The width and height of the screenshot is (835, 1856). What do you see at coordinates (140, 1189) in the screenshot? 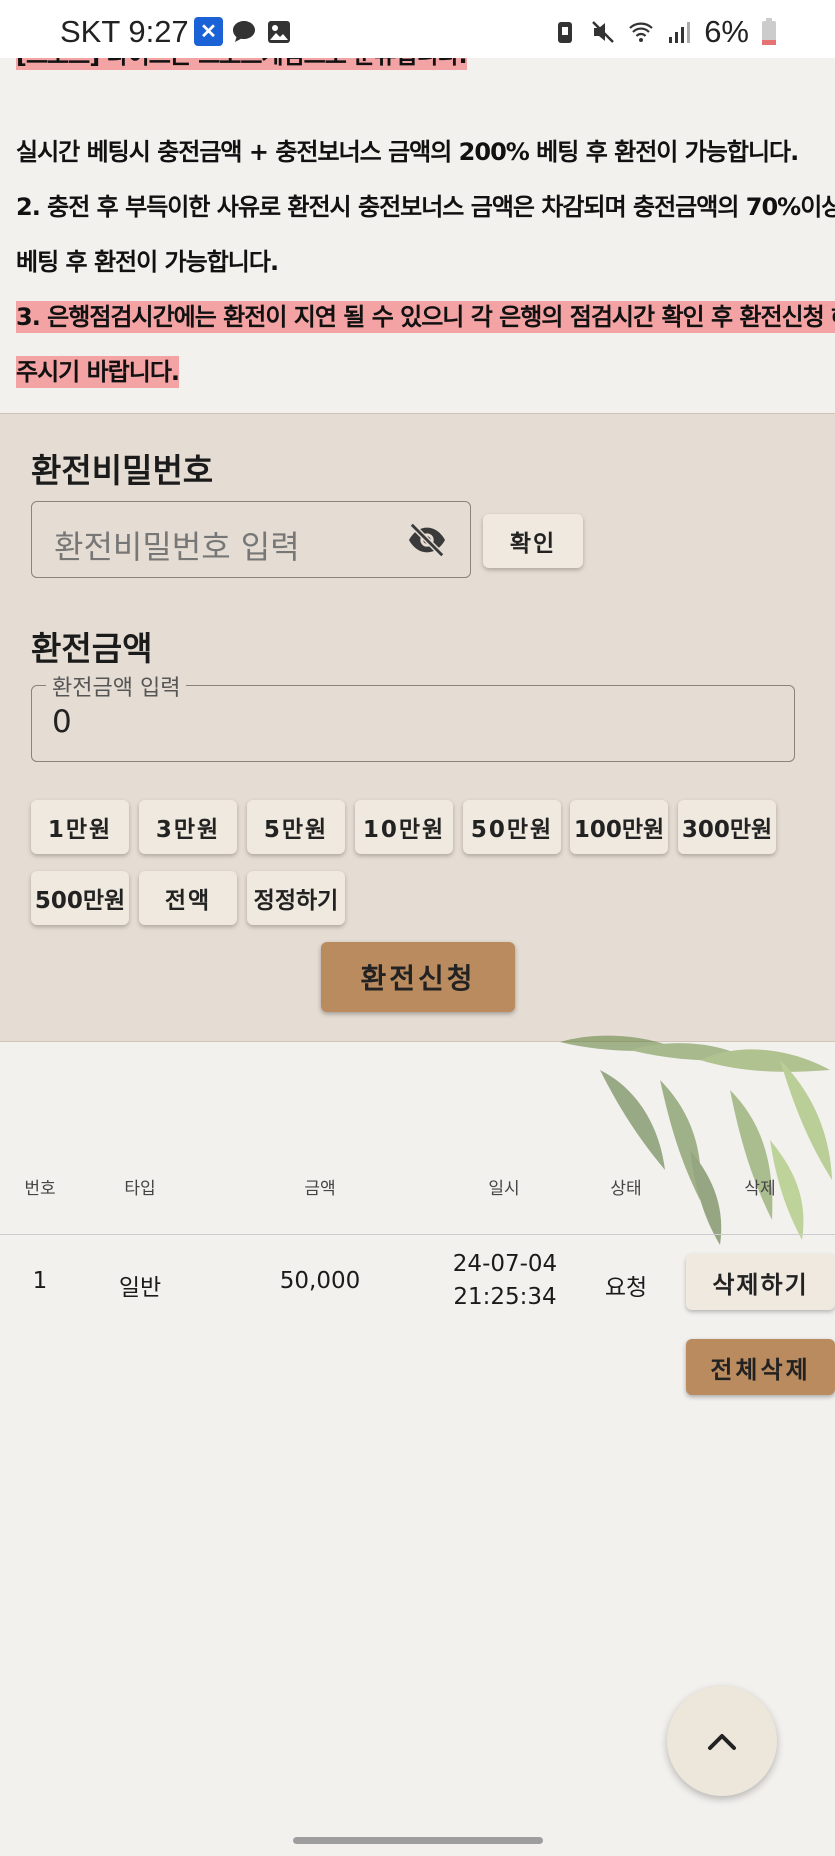
I see `col-header-type: 타입` at bounding box center [140, 1189].